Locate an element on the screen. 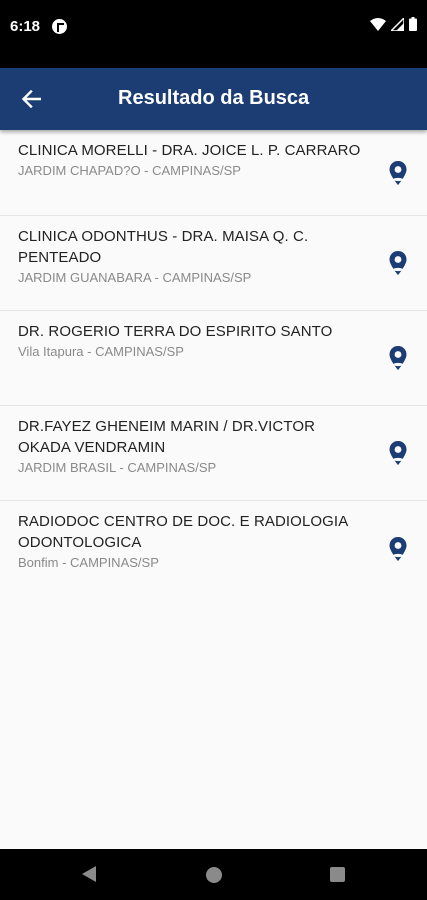 This screenshot has height=900, width=427. page-title: Resultado da Busca is located at coordinates (214, 98).